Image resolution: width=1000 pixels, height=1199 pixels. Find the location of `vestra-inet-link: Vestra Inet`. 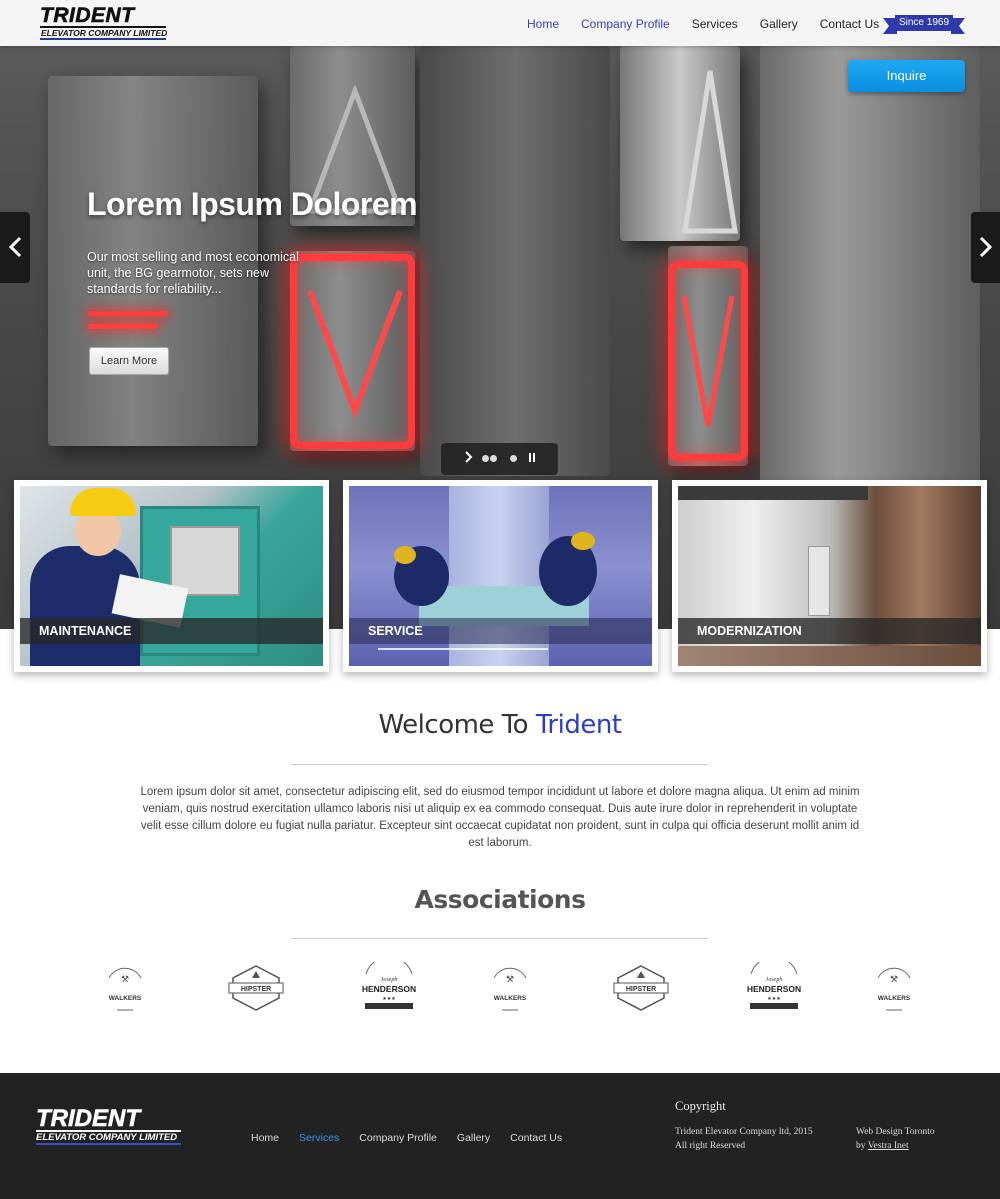

vestra-inet-link: Vestra Inet is located at coordinates (888, 1146).